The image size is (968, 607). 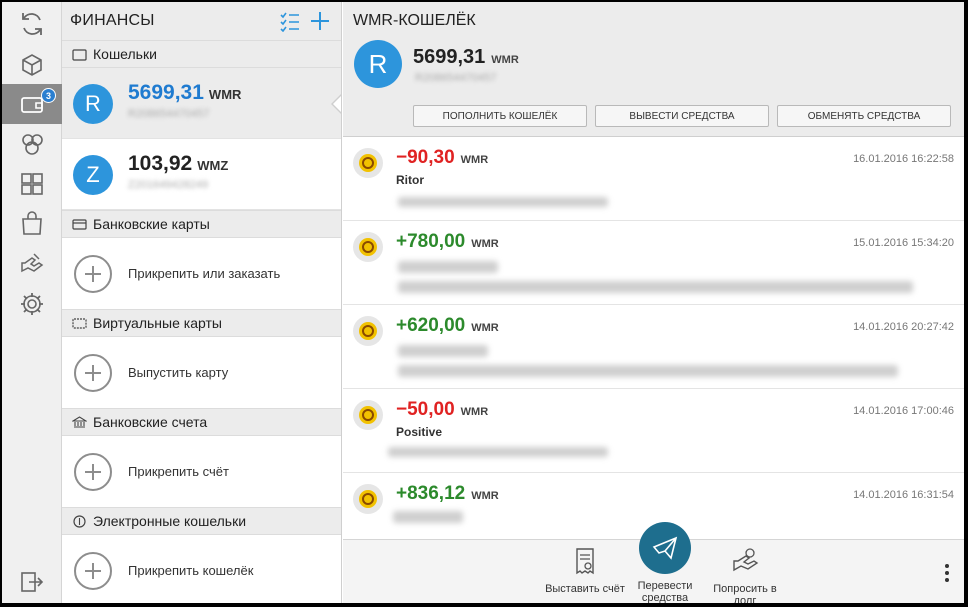 I want to click on transaction-row: −90,30 WMR 16.01.2016 16:22:58 Ritor, so click(x=653, y=179).